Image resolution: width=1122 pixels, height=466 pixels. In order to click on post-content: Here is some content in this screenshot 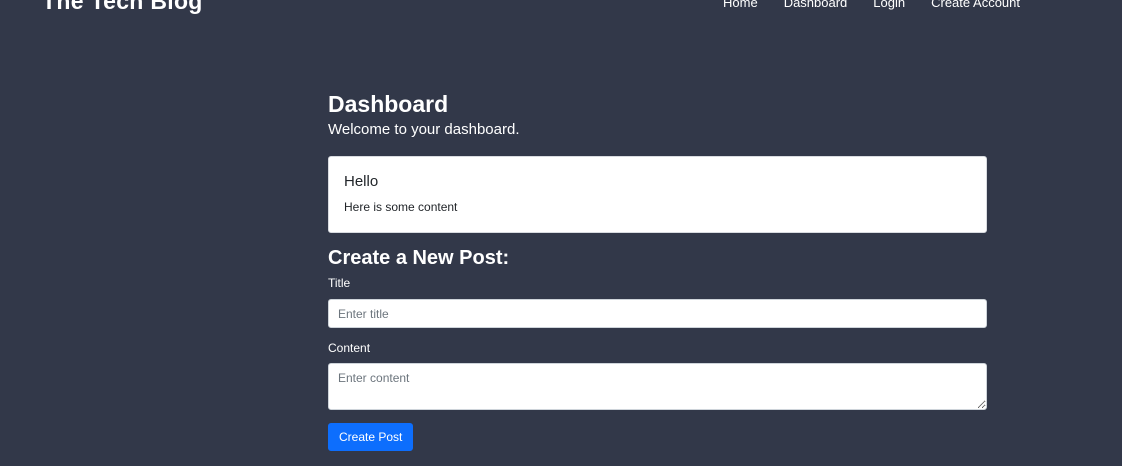, I will do `click(401, 207)`.